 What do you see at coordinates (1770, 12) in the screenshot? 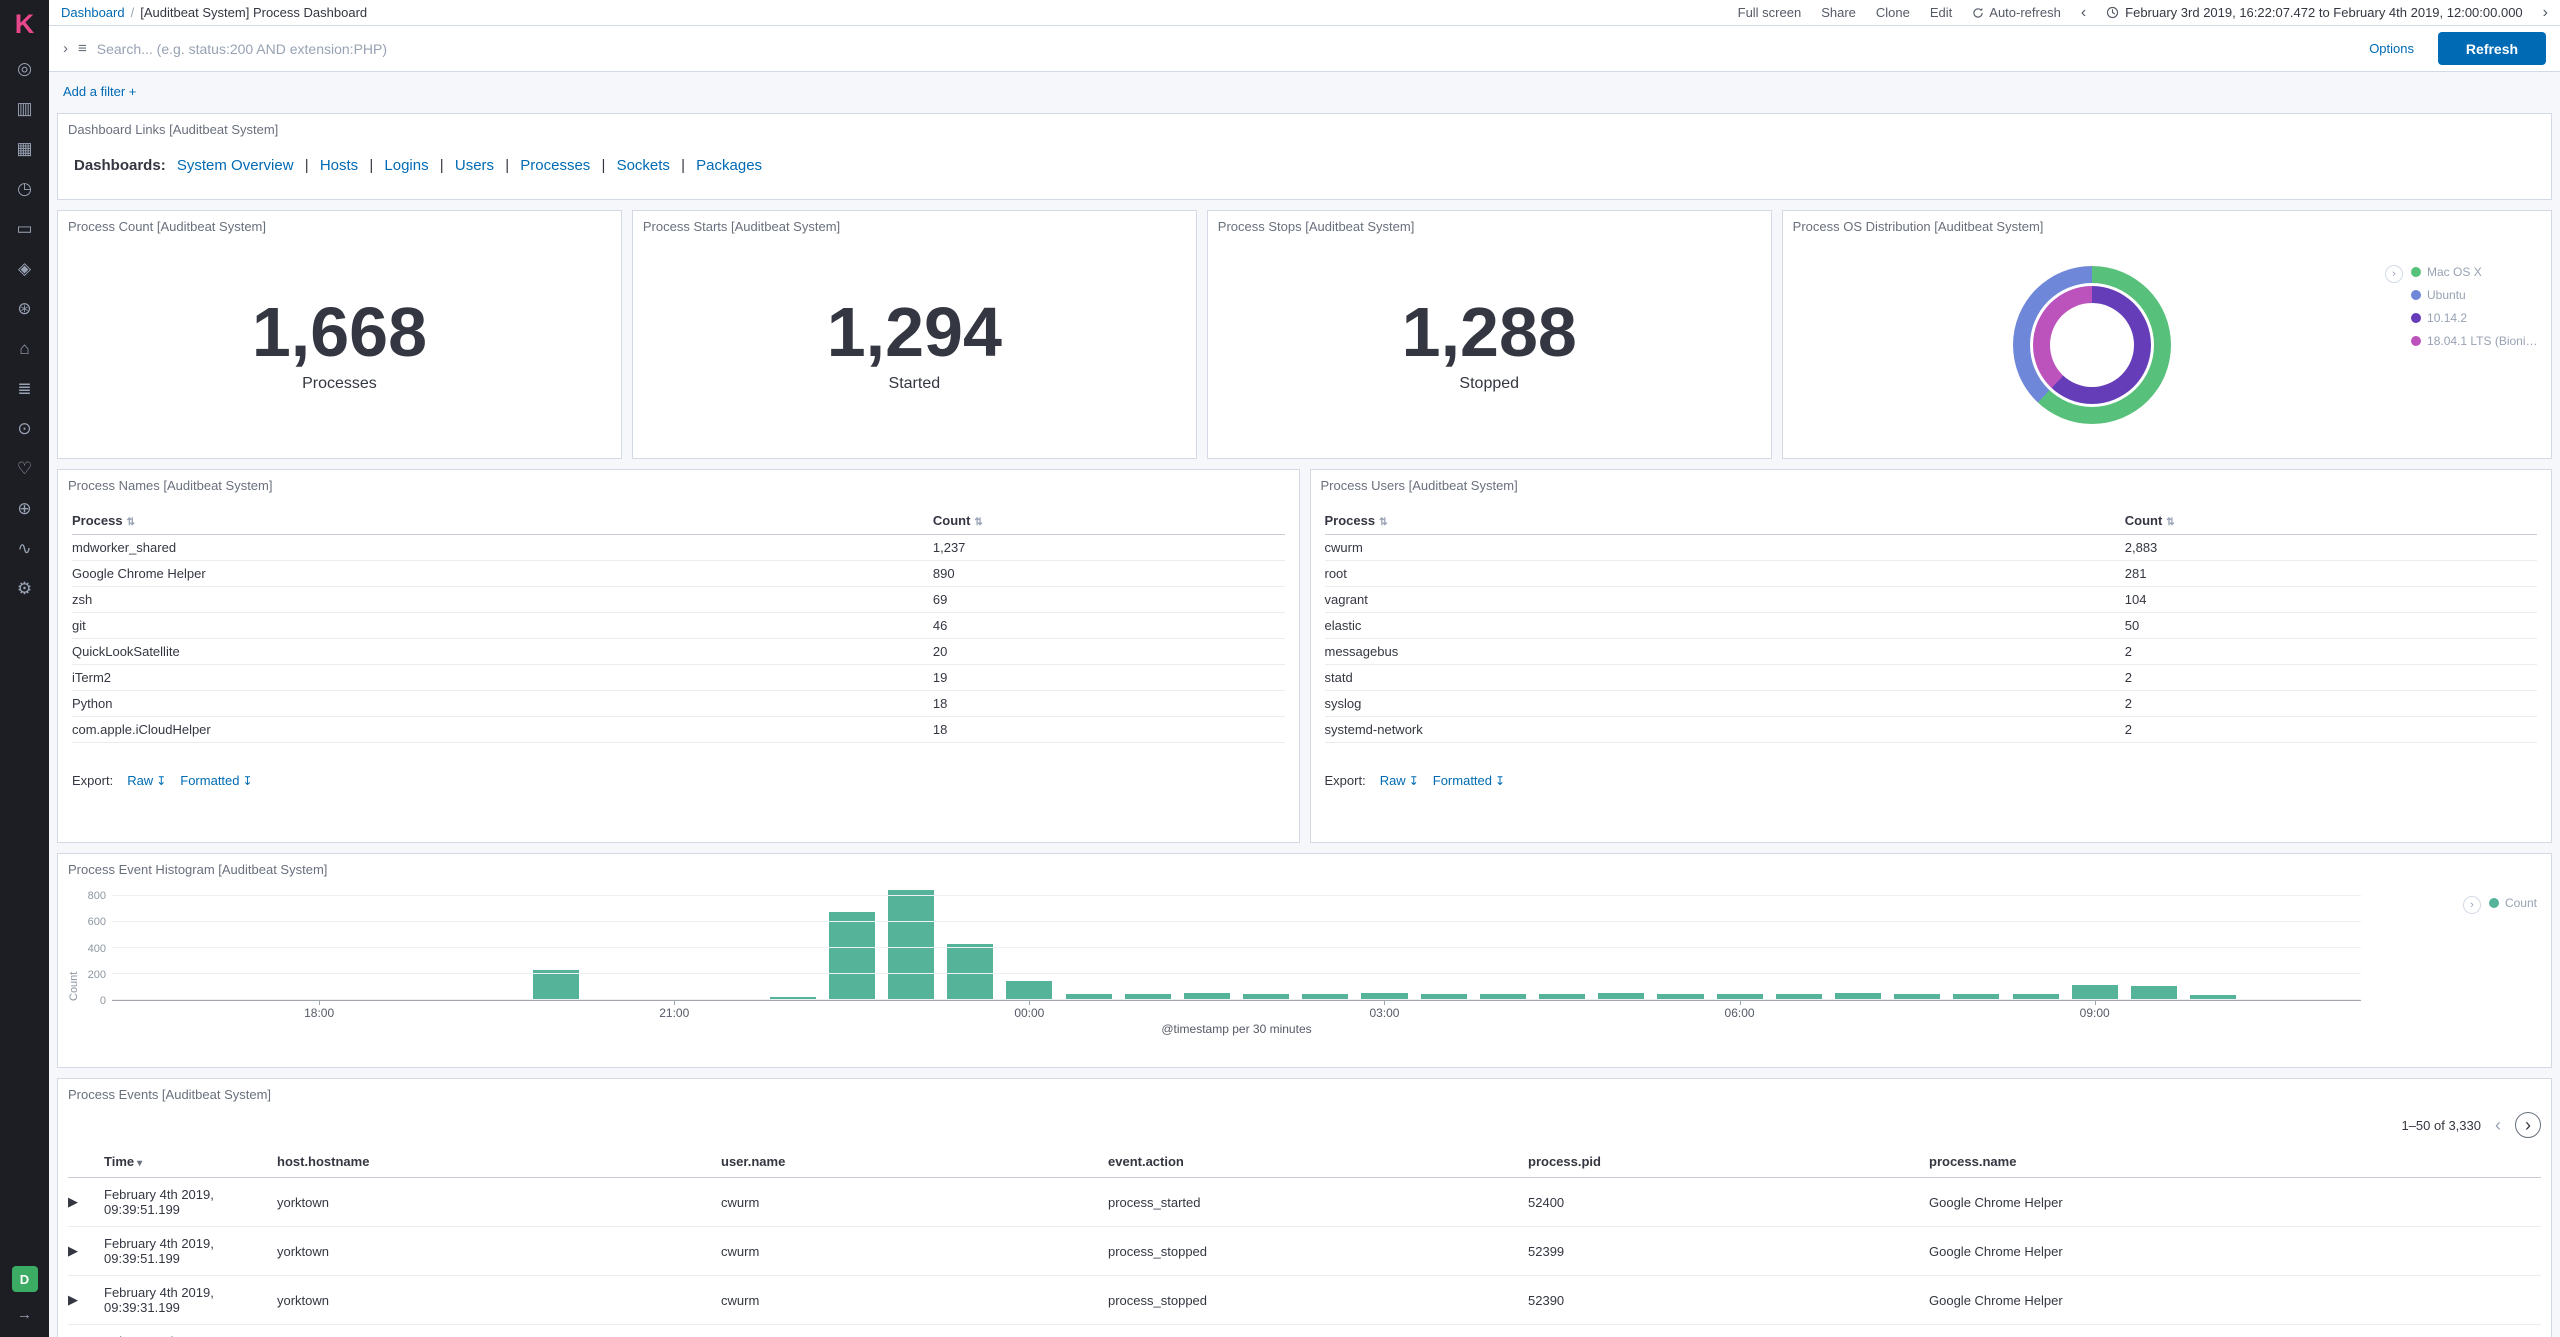
I see `full-screen-button: Full screen` at bounding box center [1770, 12].